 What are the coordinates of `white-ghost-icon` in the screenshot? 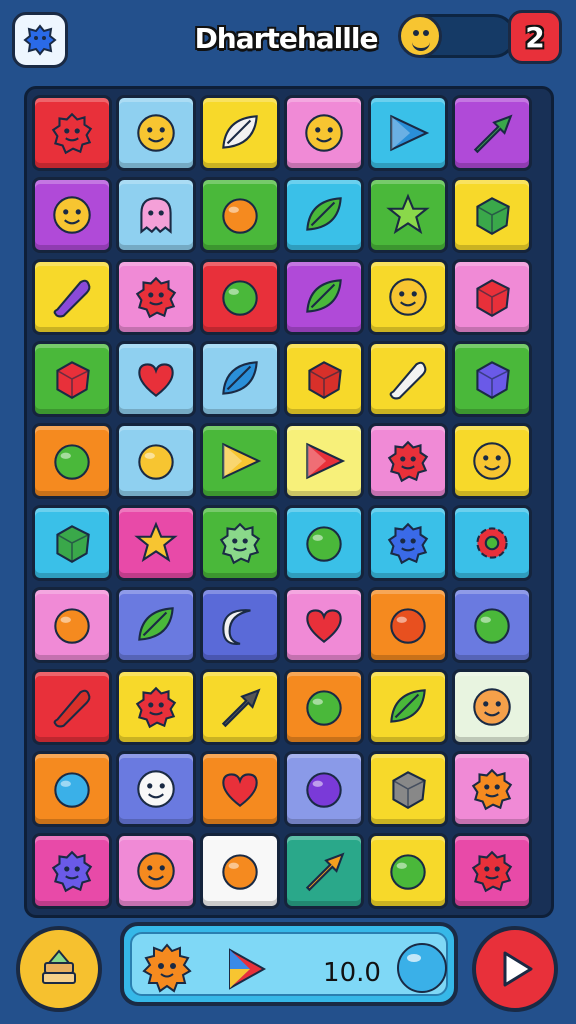 It's located at (156, 789).